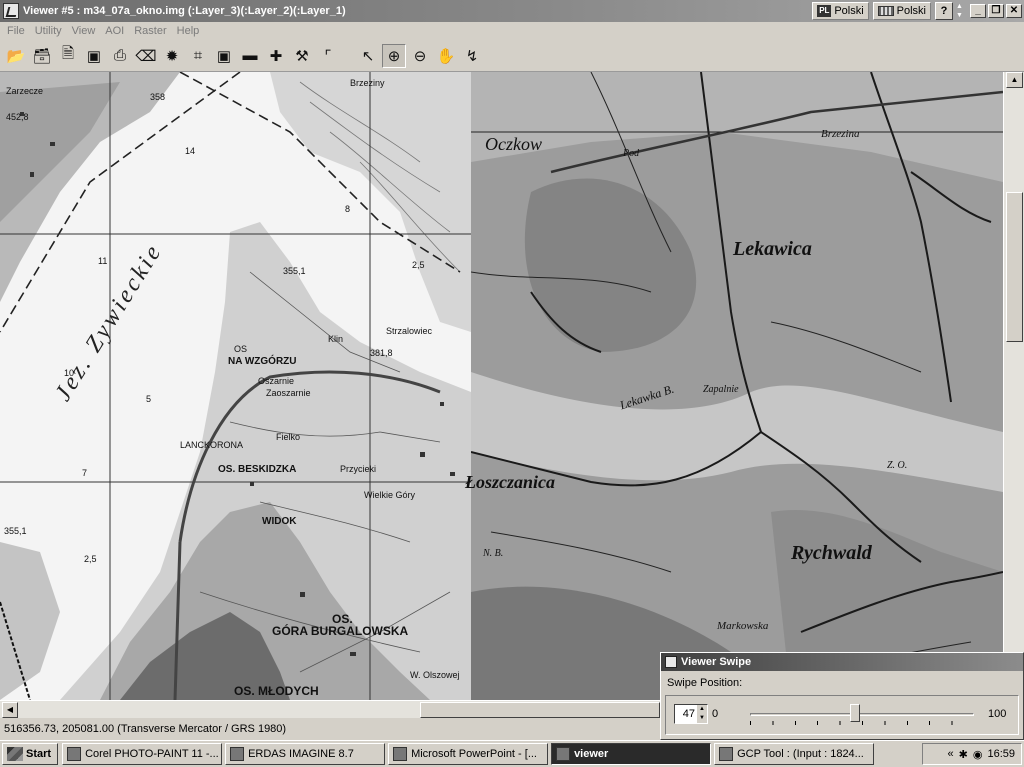 The image size is (1024, 767). I want to click on swipe-max-label: 100, so click(997, 714).